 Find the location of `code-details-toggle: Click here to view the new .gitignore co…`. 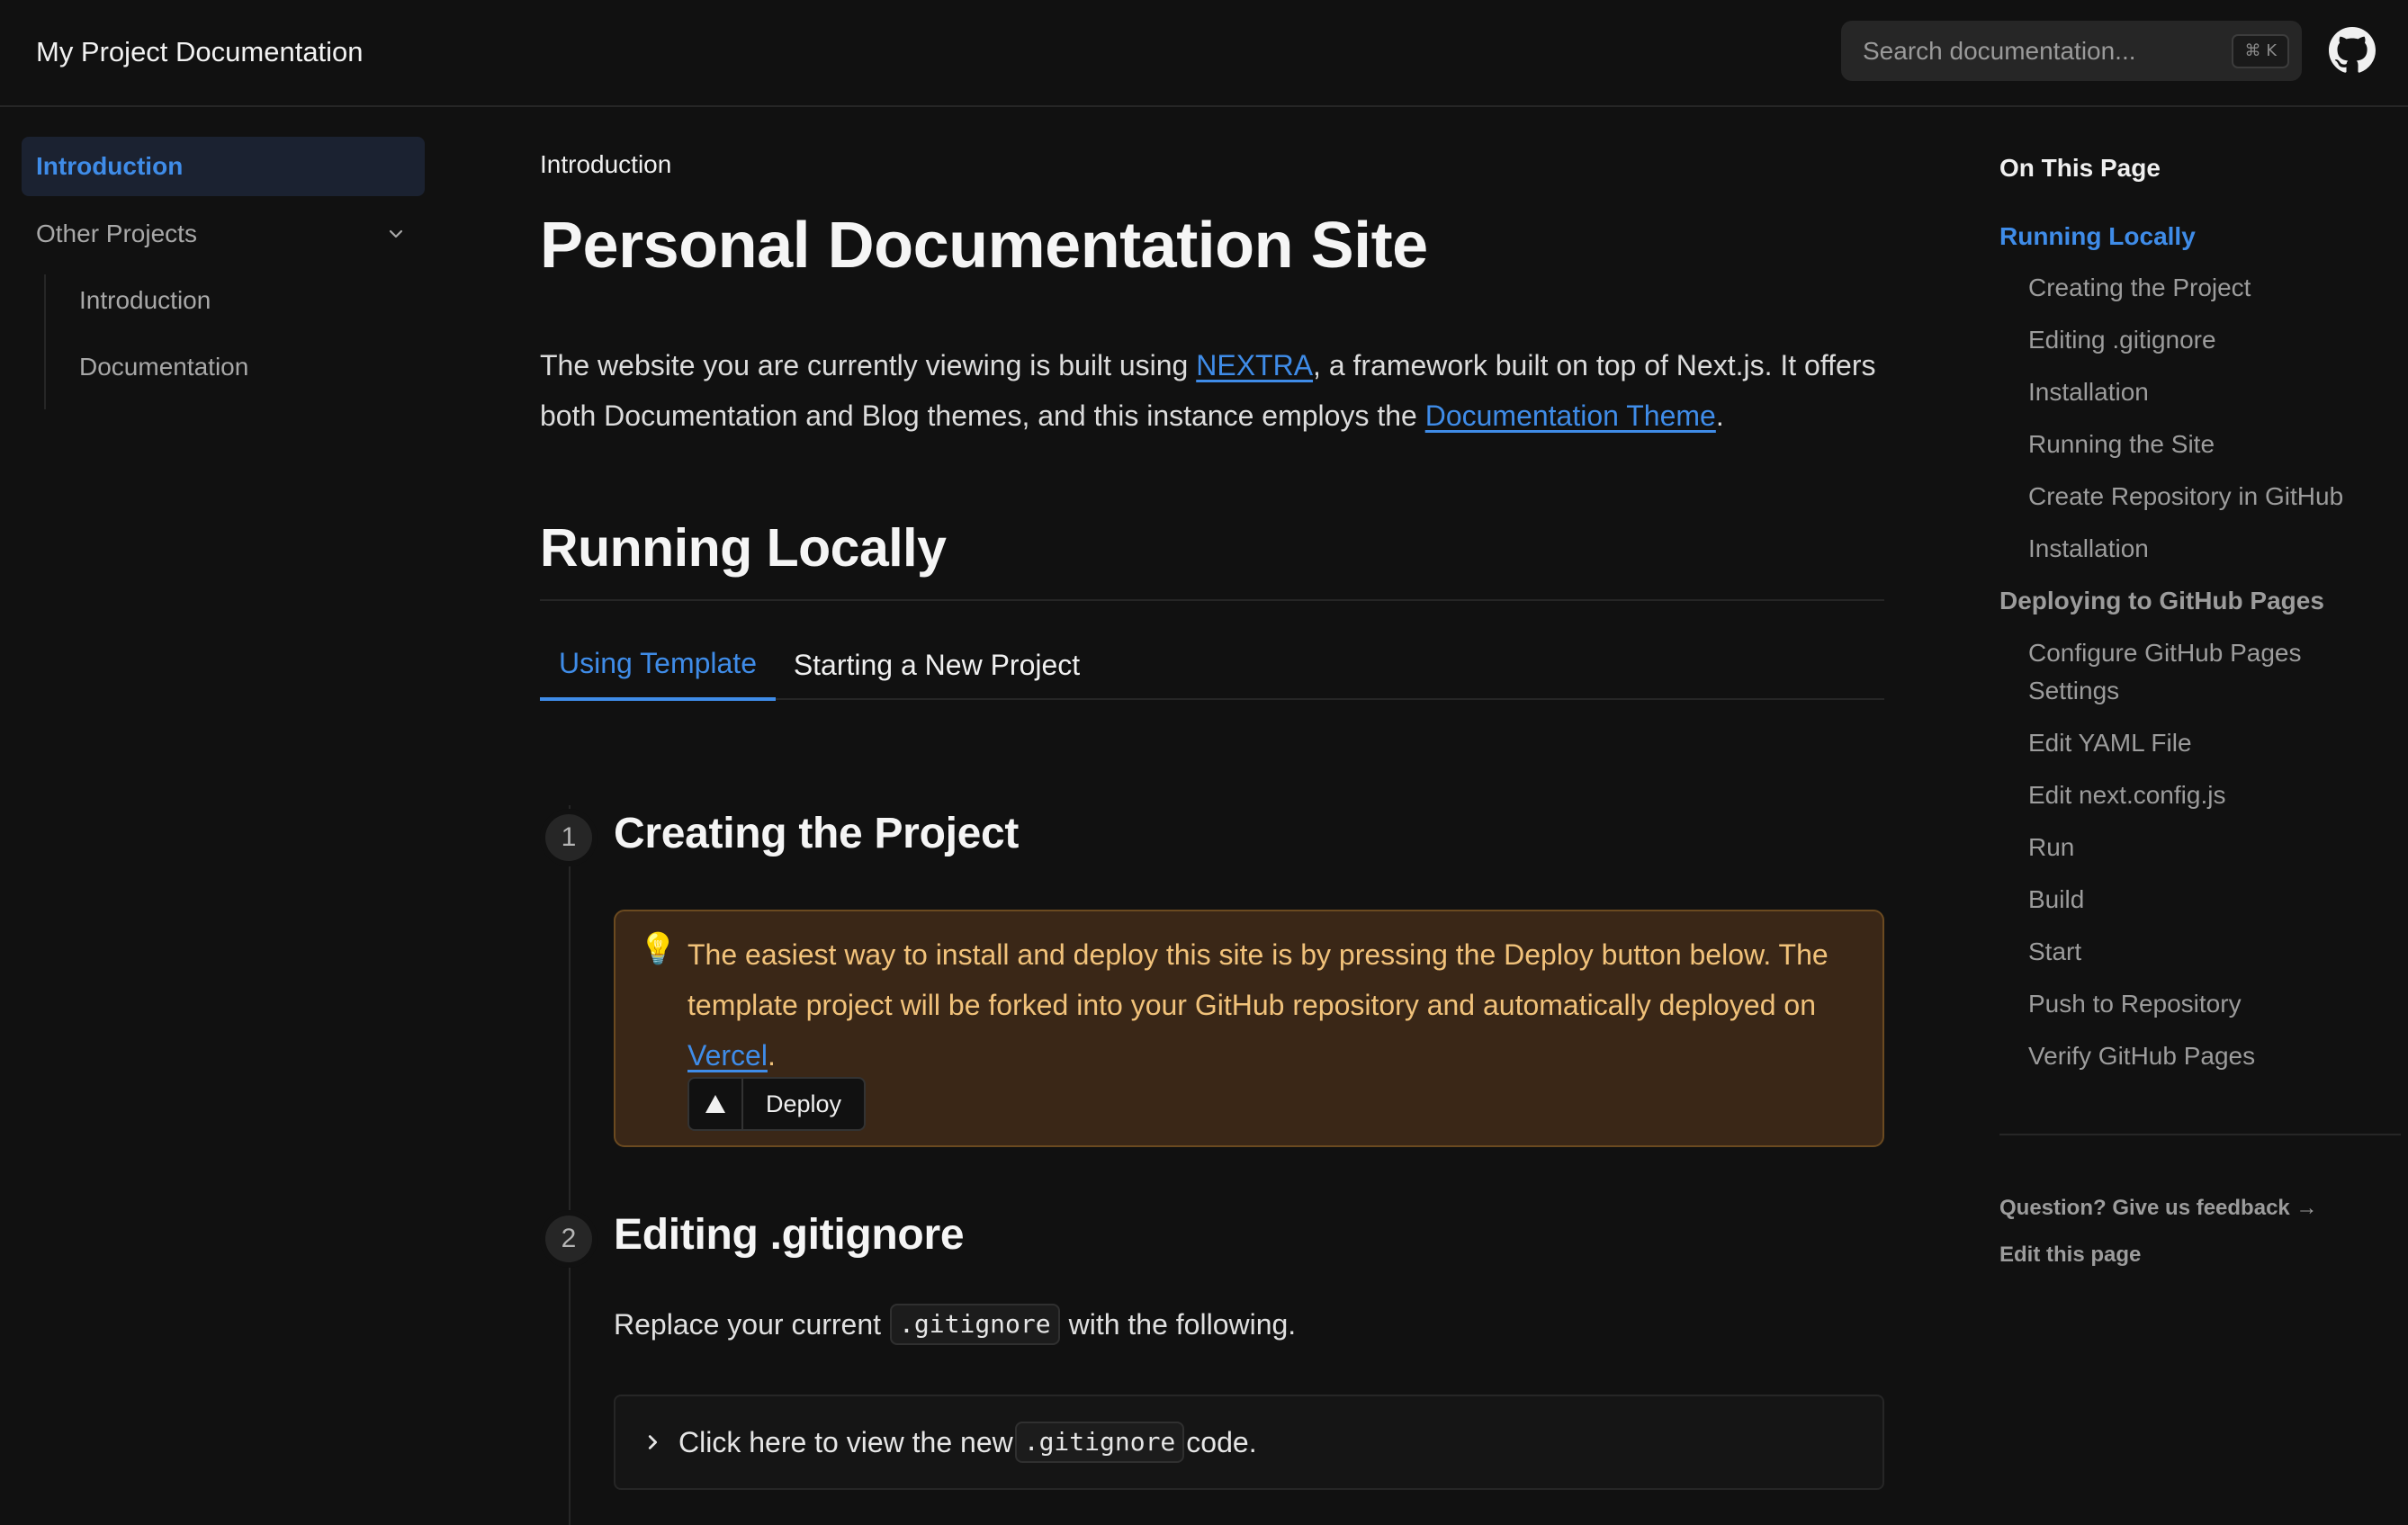

code-details-toggle: Click here to view the new .gitignore co… is located at coordinates (1249, 1442).